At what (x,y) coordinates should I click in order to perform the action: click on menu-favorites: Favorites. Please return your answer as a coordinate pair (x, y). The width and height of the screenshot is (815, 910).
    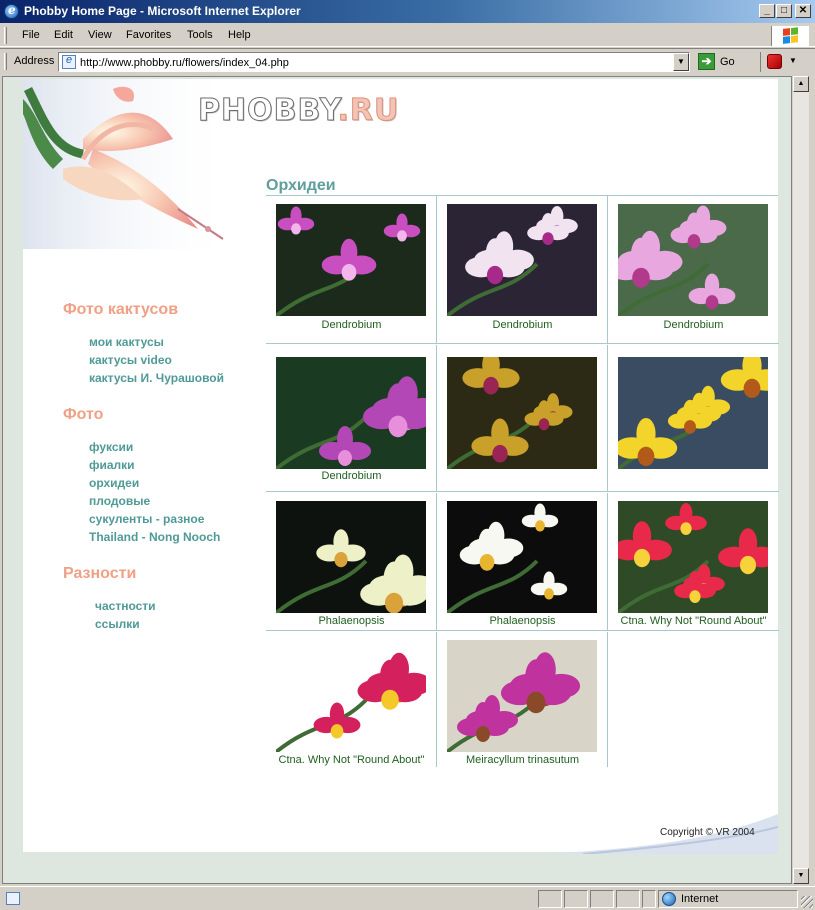
    Looking at the image, I should click on (148, 35).